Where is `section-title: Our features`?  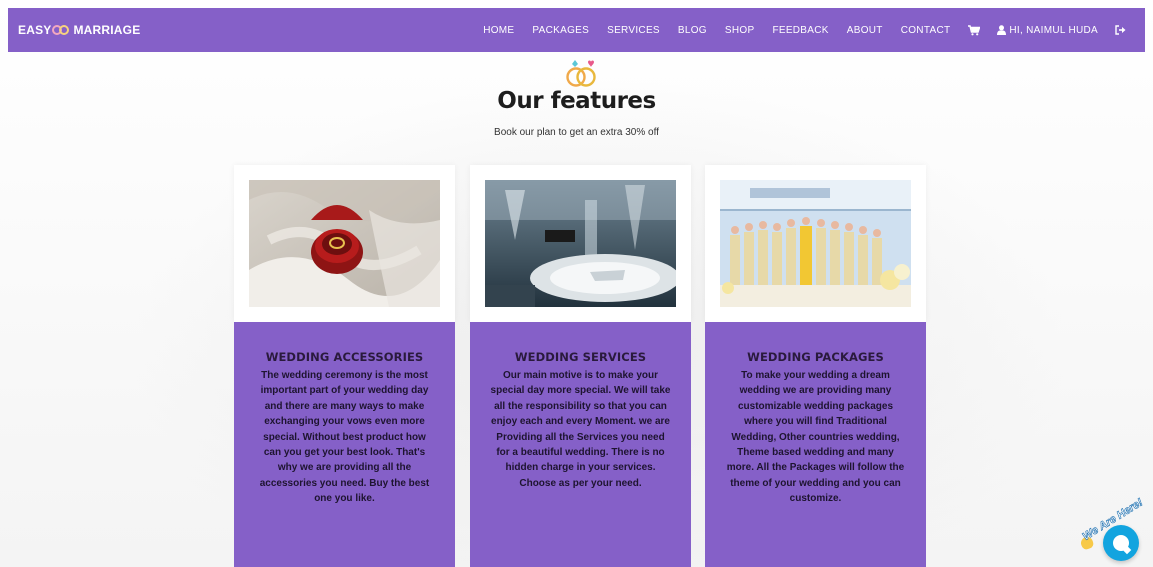 section-title: Our features is located at coordinates (576, 101).